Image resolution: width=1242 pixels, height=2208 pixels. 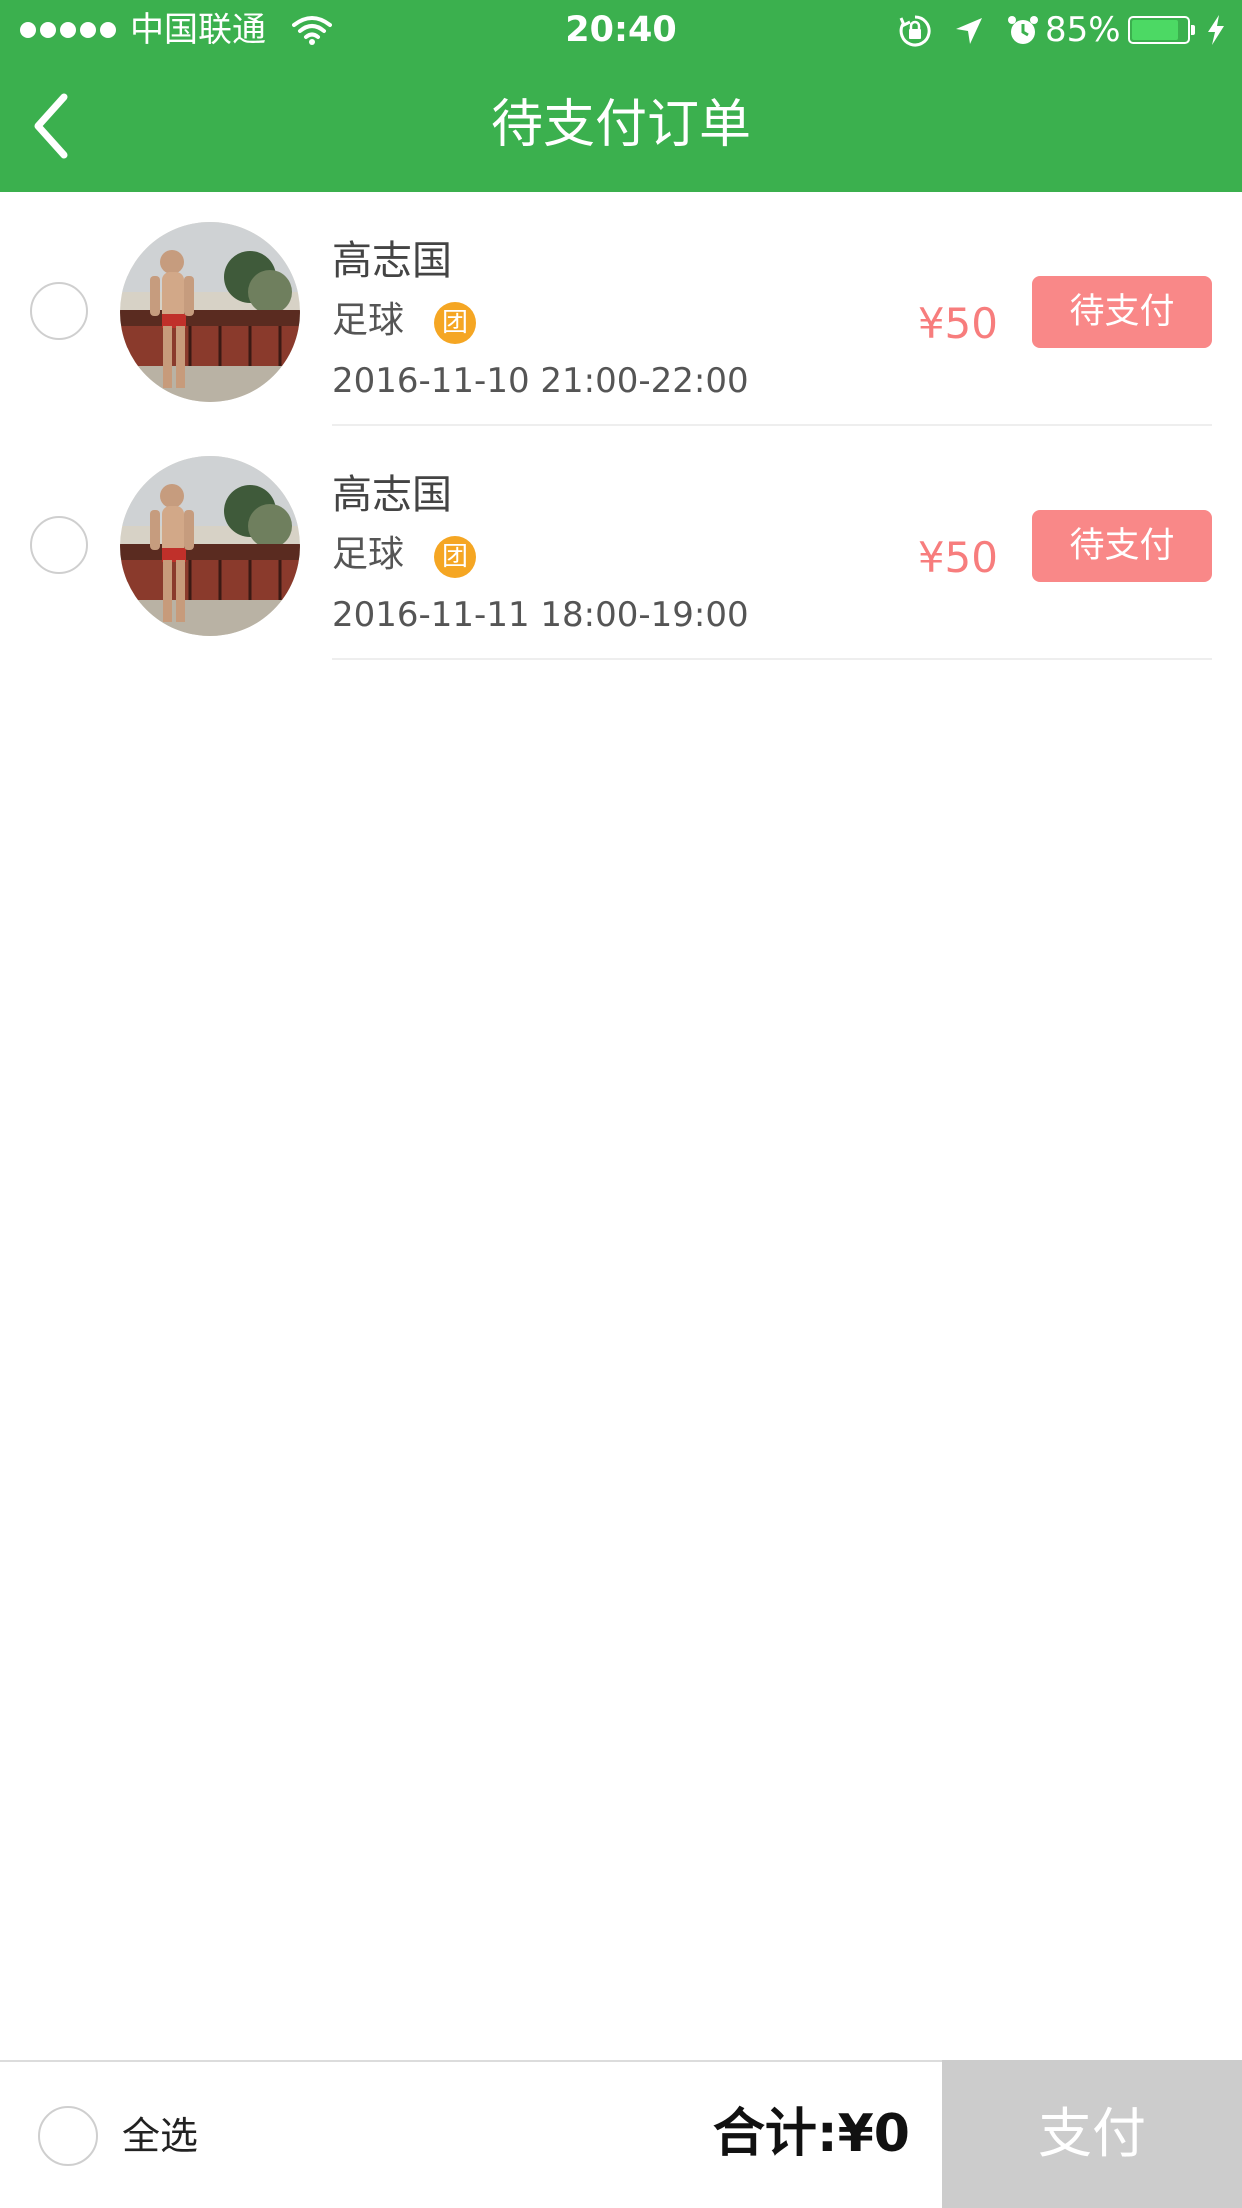 What do you see at coordinates (772, 659) in the screenshot?
I see `divider` at bounding box center [772, 659].